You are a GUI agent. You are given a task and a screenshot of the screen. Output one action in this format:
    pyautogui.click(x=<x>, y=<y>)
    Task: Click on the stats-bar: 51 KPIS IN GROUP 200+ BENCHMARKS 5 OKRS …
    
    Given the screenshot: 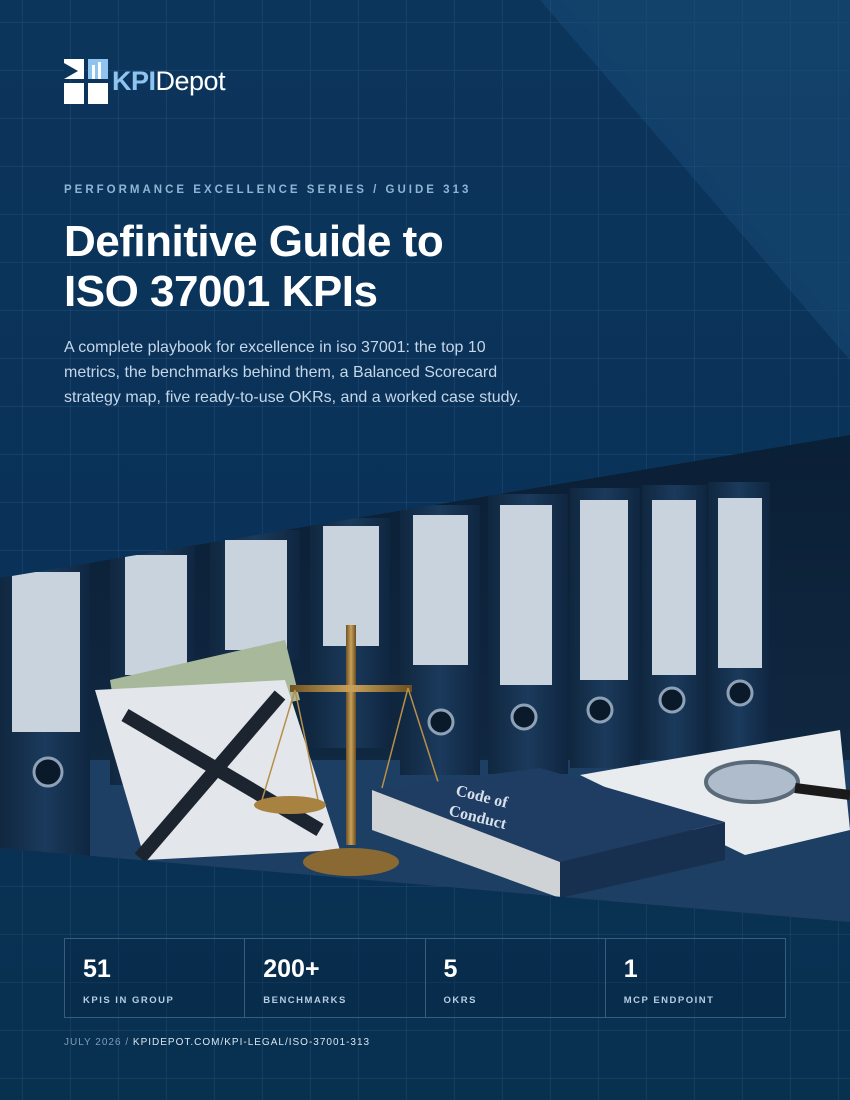 What is the action you would take?
    pyautogui.click(x=425, y=978)
    